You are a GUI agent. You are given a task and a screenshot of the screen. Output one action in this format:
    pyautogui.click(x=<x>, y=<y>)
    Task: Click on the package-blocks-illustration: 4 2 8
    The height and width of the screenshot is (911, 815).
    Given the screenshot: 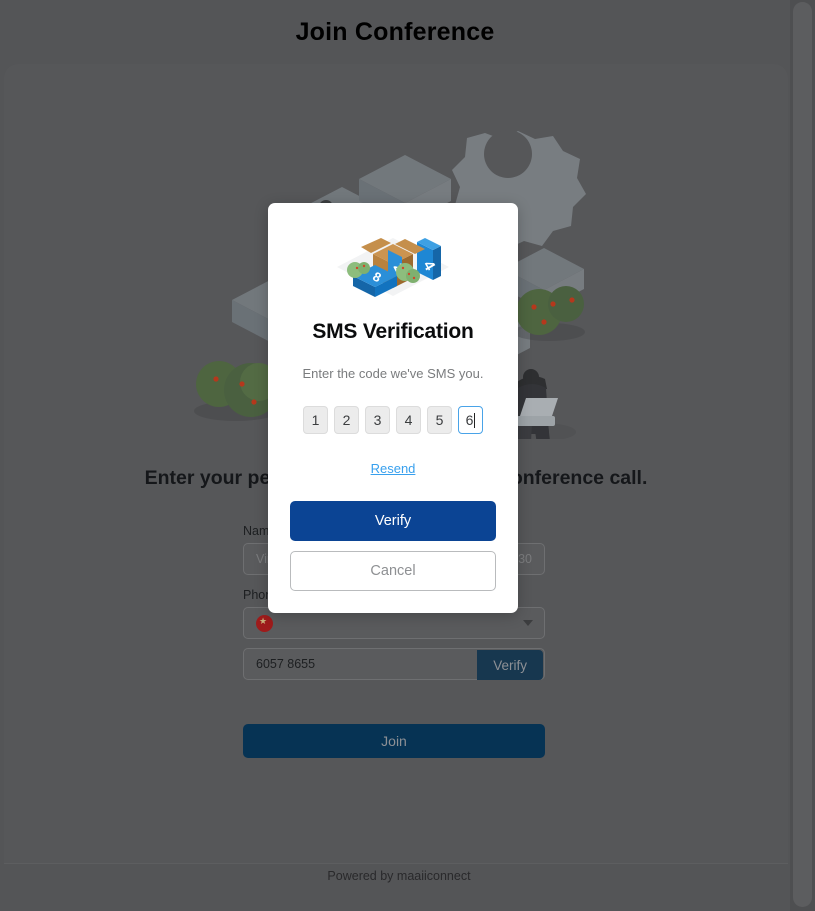 What is the action you would take?
    pyautogui.click(x=393, y=267)
    